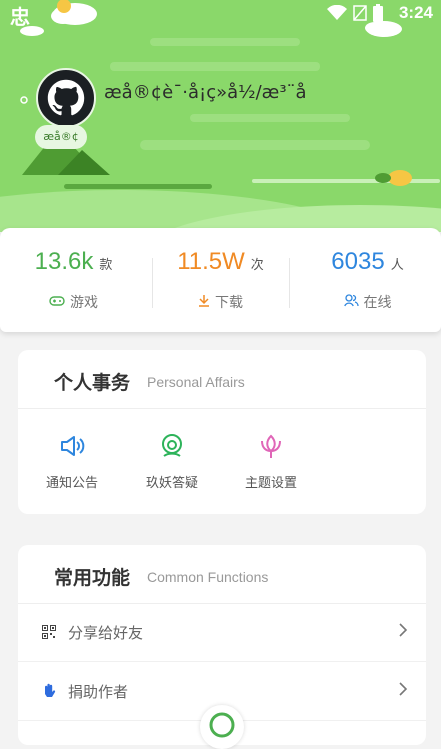  I want to click on stats-card: 13.6k 款 游戏 11.5W 次 下载 6035 人 在线, so click(220, 280).